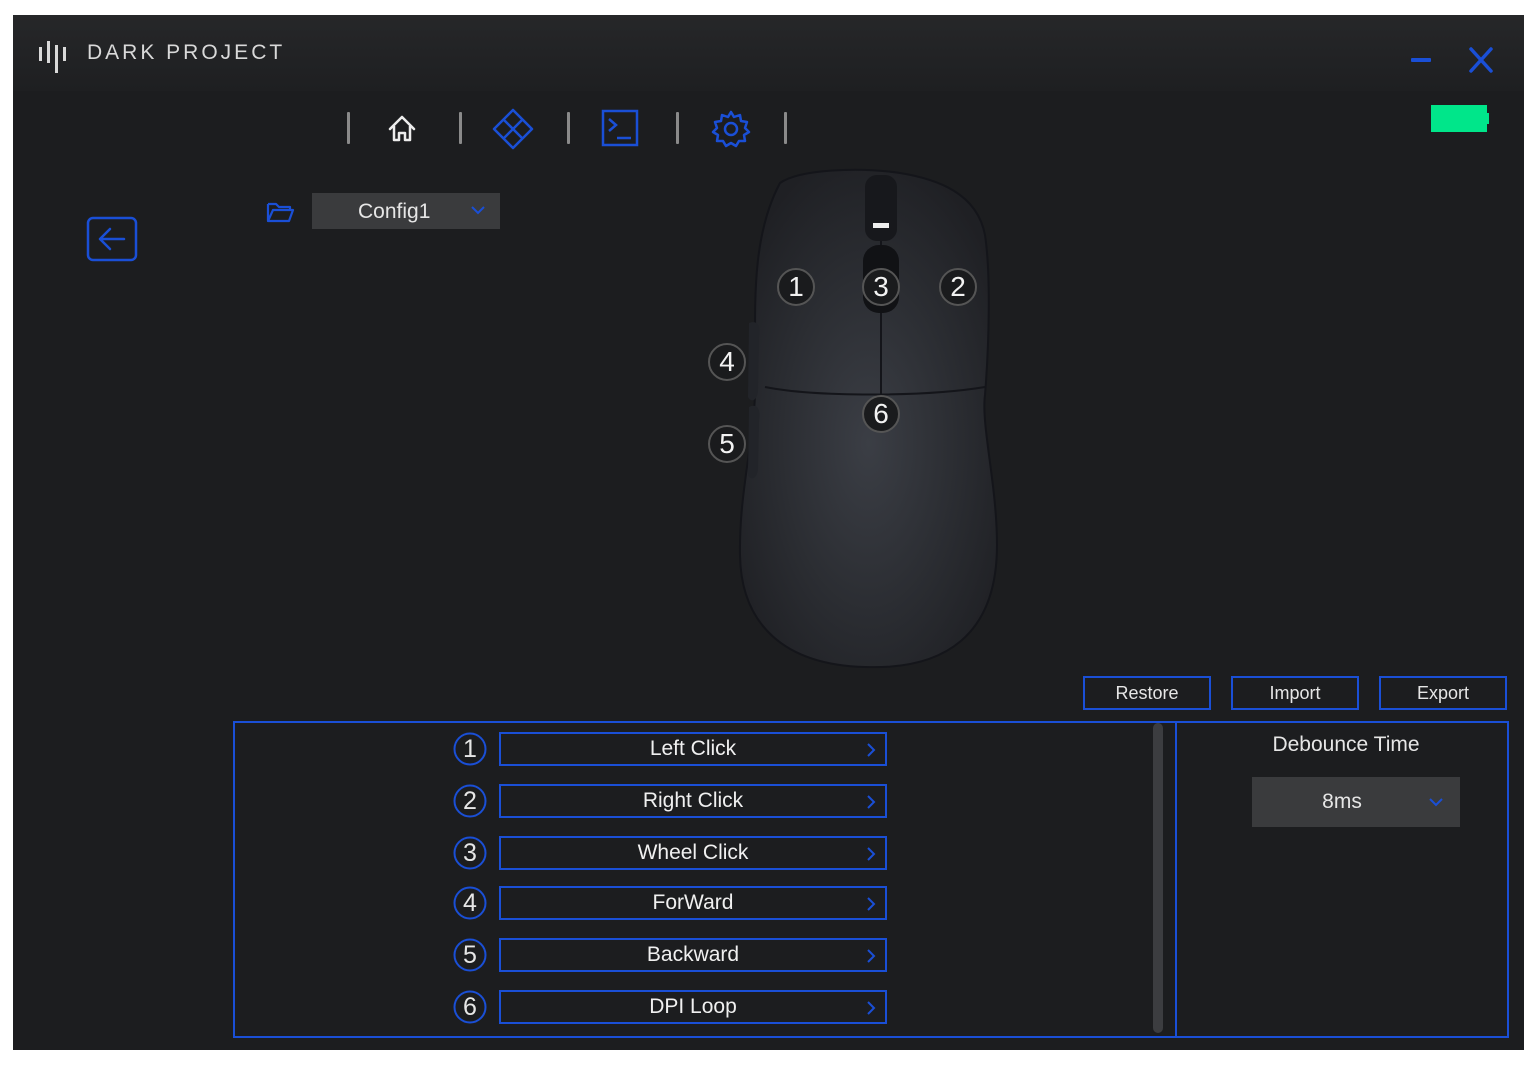 Image resolution: width=1536 pixels, height=1065 pixels. I want to click on nav-keys-button, so click(621, 129).